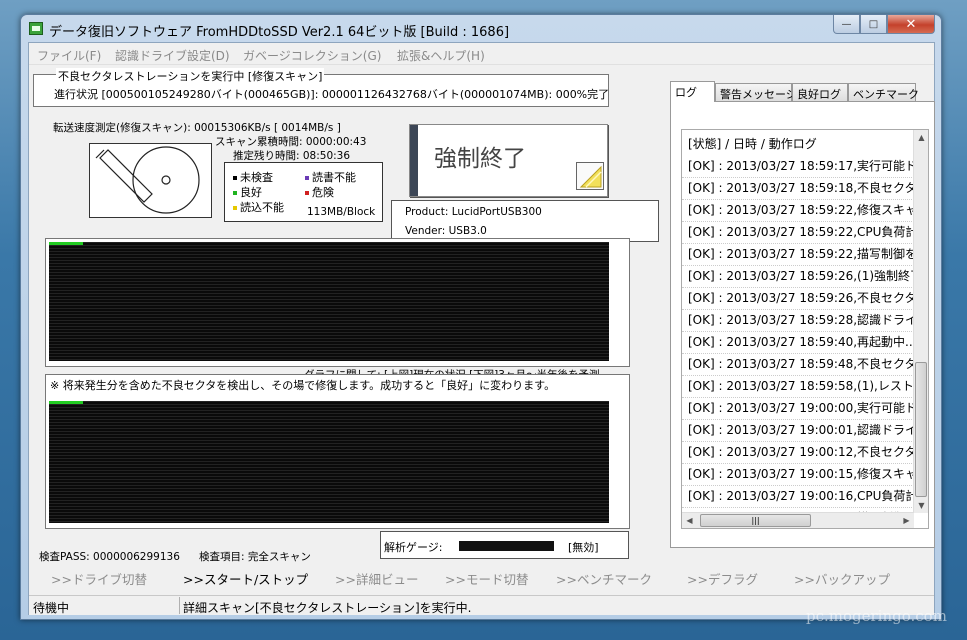  Describe the element at coordinates (255, 557) in the screenshot. I see `scan-item: 検査項目: 完全スキャン` at that location.